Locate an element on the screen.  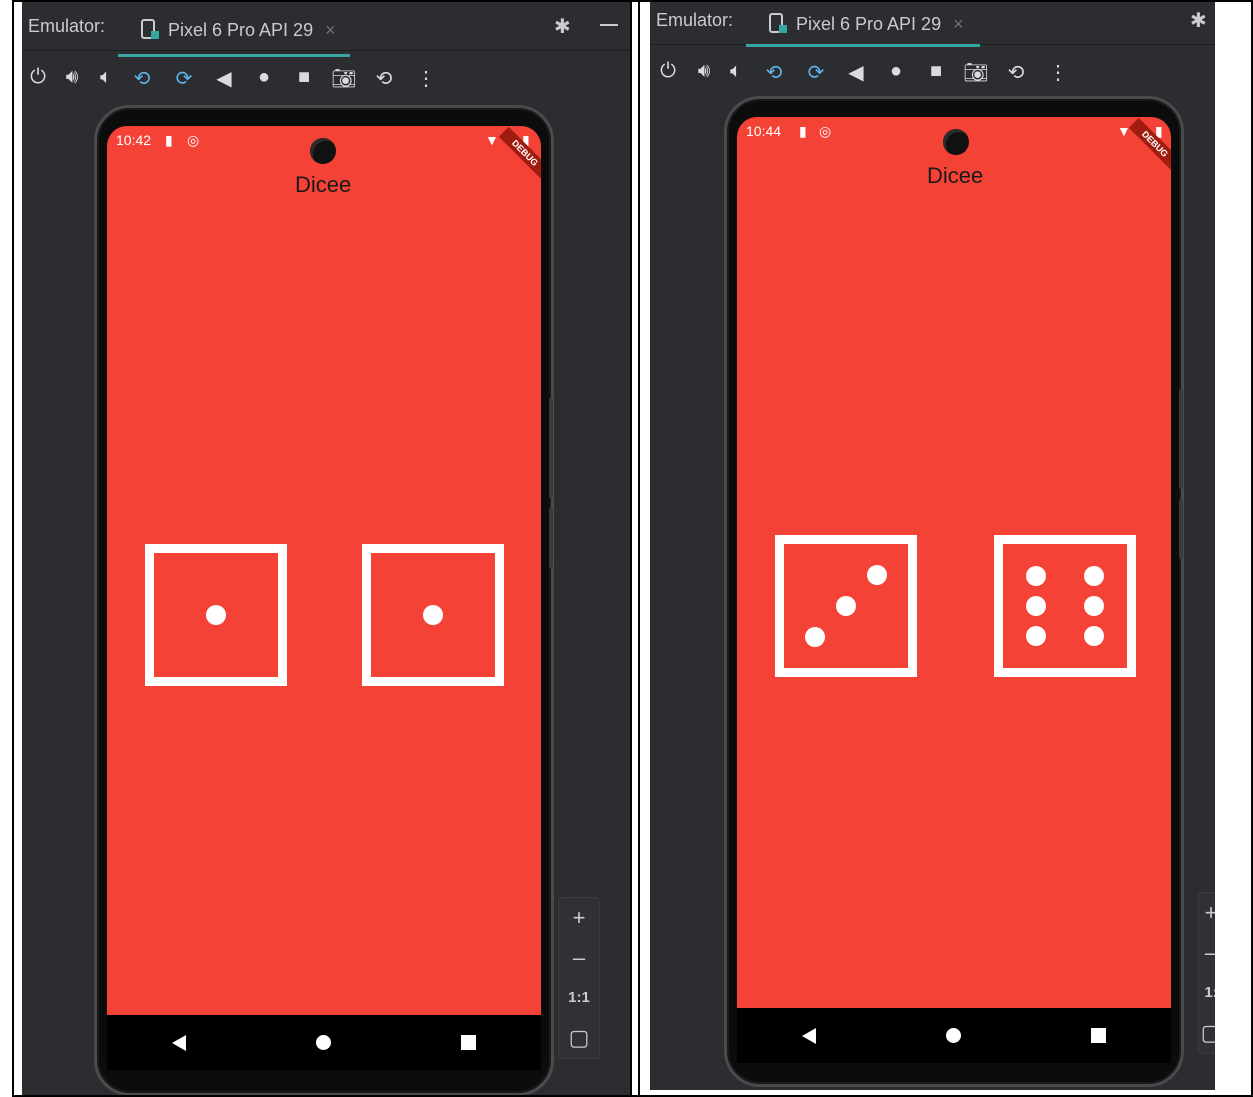
zoom-controls: + – 1:1 ▢ is located at coordinates (579, 978).